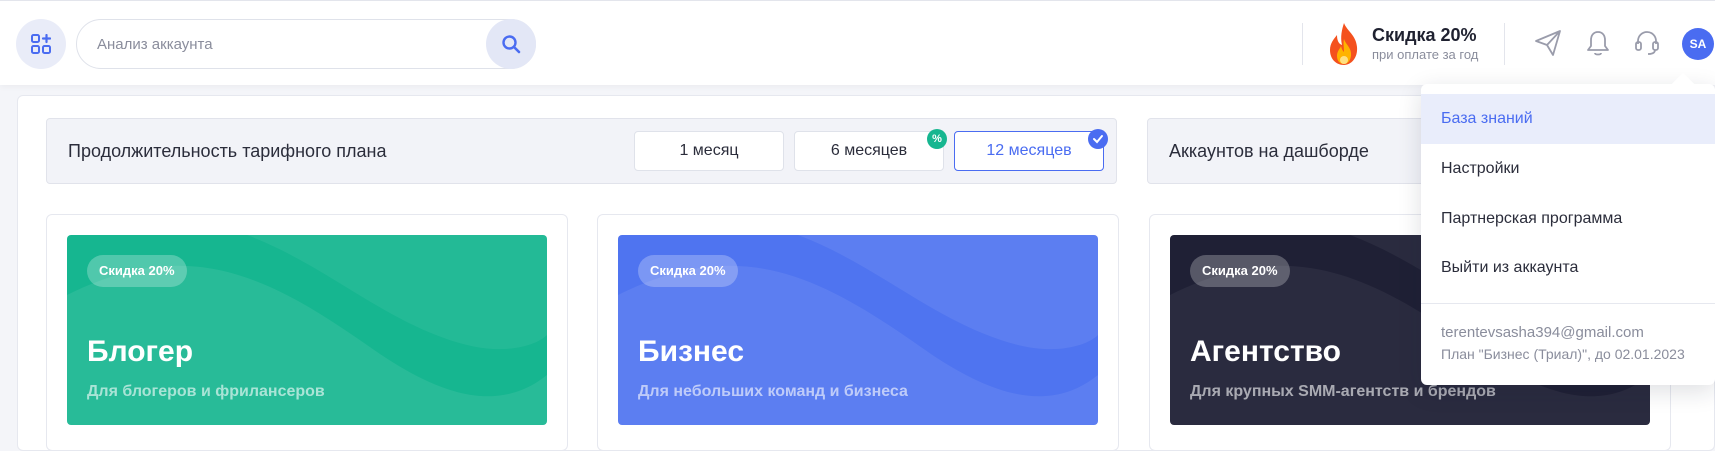  Describe the element at coordinates (1424, 35) in the screenshot. I see `promo-title: Скидка 20%` at that location.